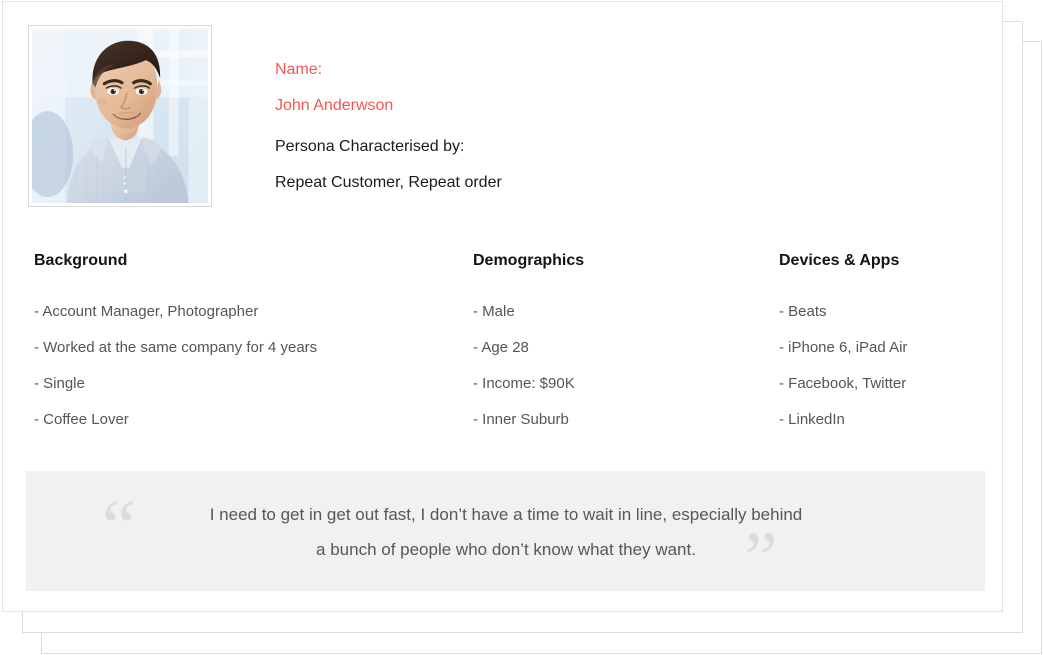  Describe the element at coordinates (521, 419) in the screenshot. I see `list-item: - Inner Suburb` at that location.